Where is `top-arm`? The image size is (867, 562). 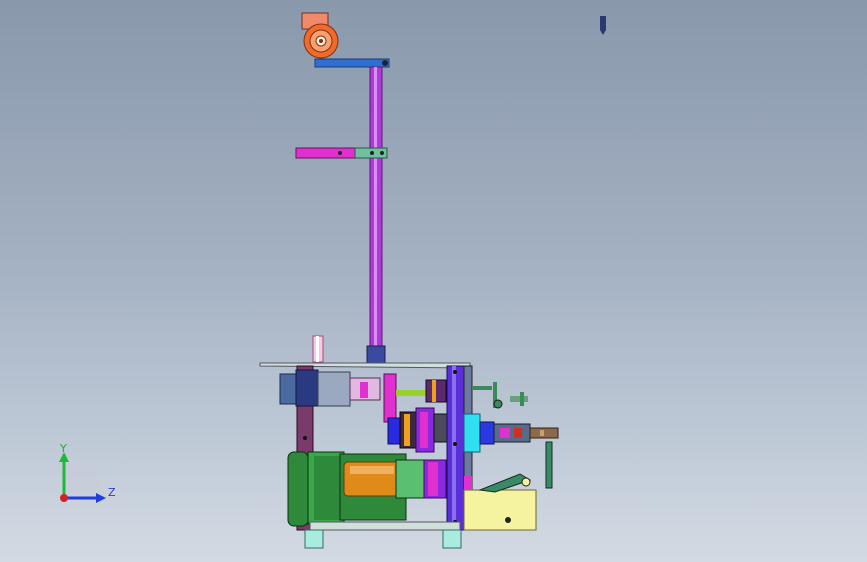
top-arm is located at coordinates (352, 63).